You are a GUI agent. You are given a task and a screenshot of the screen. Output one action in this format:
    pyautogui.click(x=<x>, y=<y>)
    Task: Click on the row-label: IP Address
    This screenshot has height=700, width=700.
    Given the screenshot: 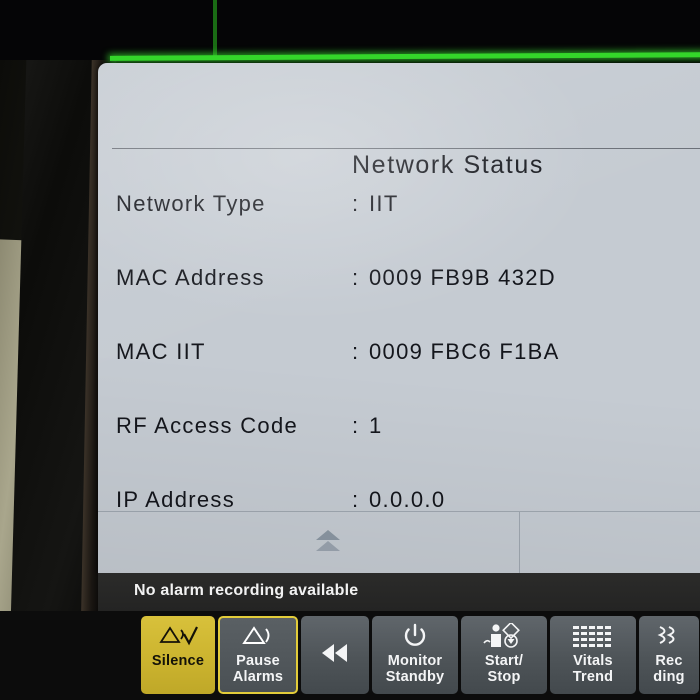 What is the action you would take?
    pyautogui.click(x=175, y=499)
    